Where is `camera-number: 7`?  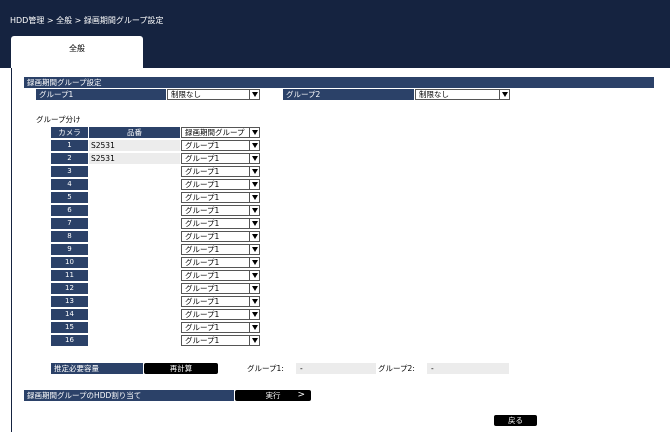 camera-number: 7 is located at coordinates (69, 223).